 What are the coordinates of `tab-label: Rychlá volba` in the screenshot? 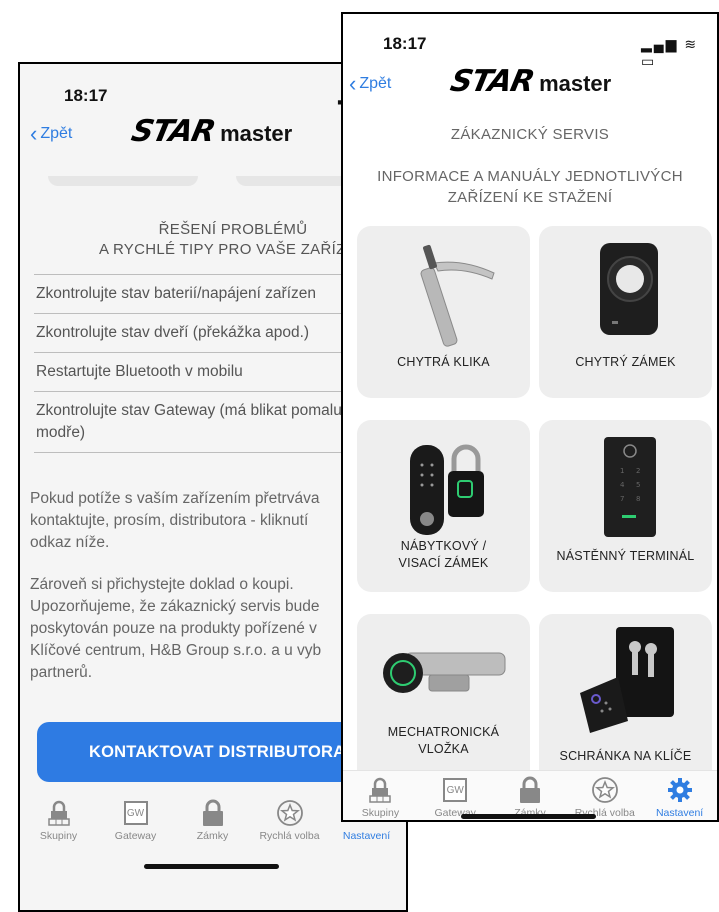 It's located at (289, 836).